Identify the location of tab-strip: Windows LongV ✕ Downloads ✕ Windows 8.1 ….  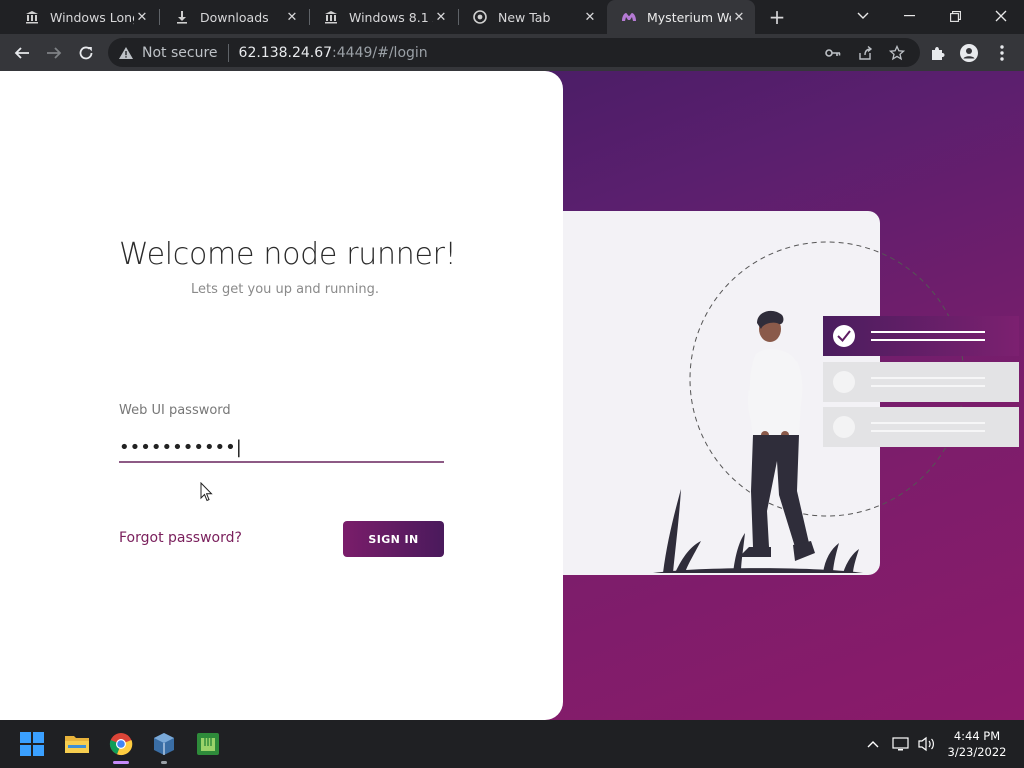
(512, 17).